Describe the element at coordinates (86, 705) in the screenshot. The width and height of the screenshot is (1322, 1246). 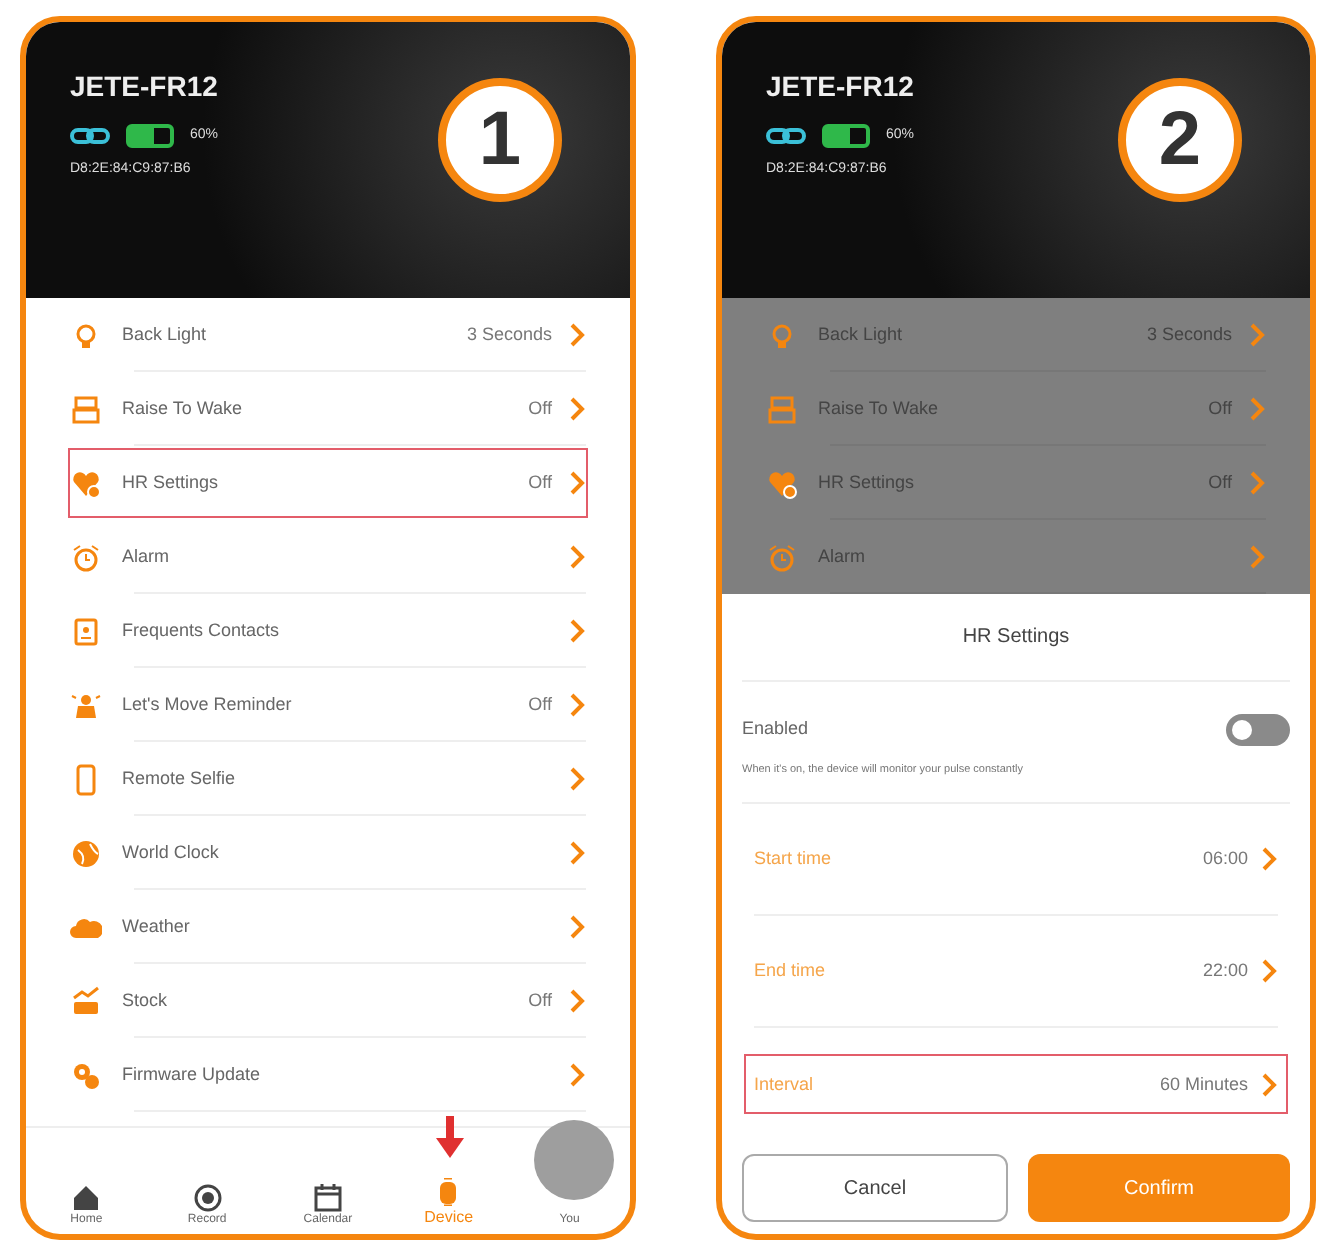
I see `person-icon` at that location.